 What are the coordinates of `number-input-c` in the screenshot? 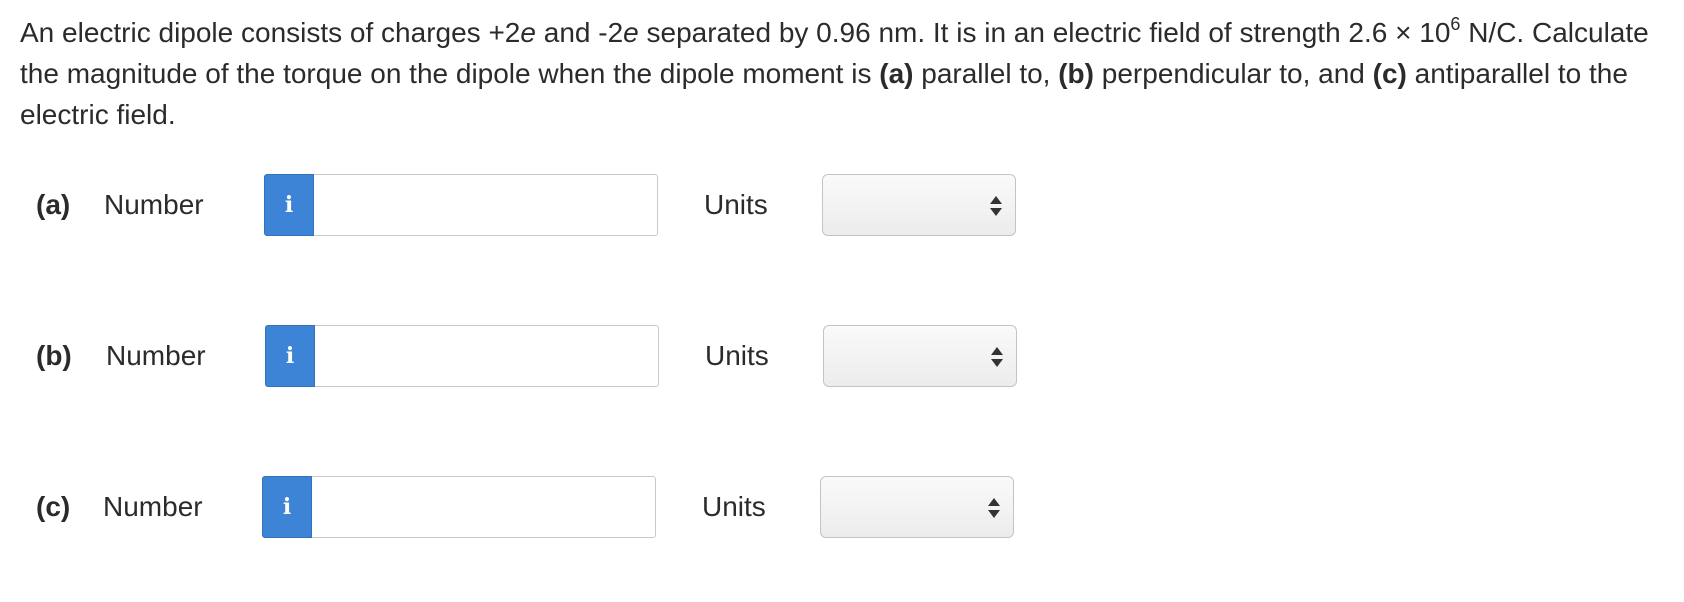 It's located at (484, 507).